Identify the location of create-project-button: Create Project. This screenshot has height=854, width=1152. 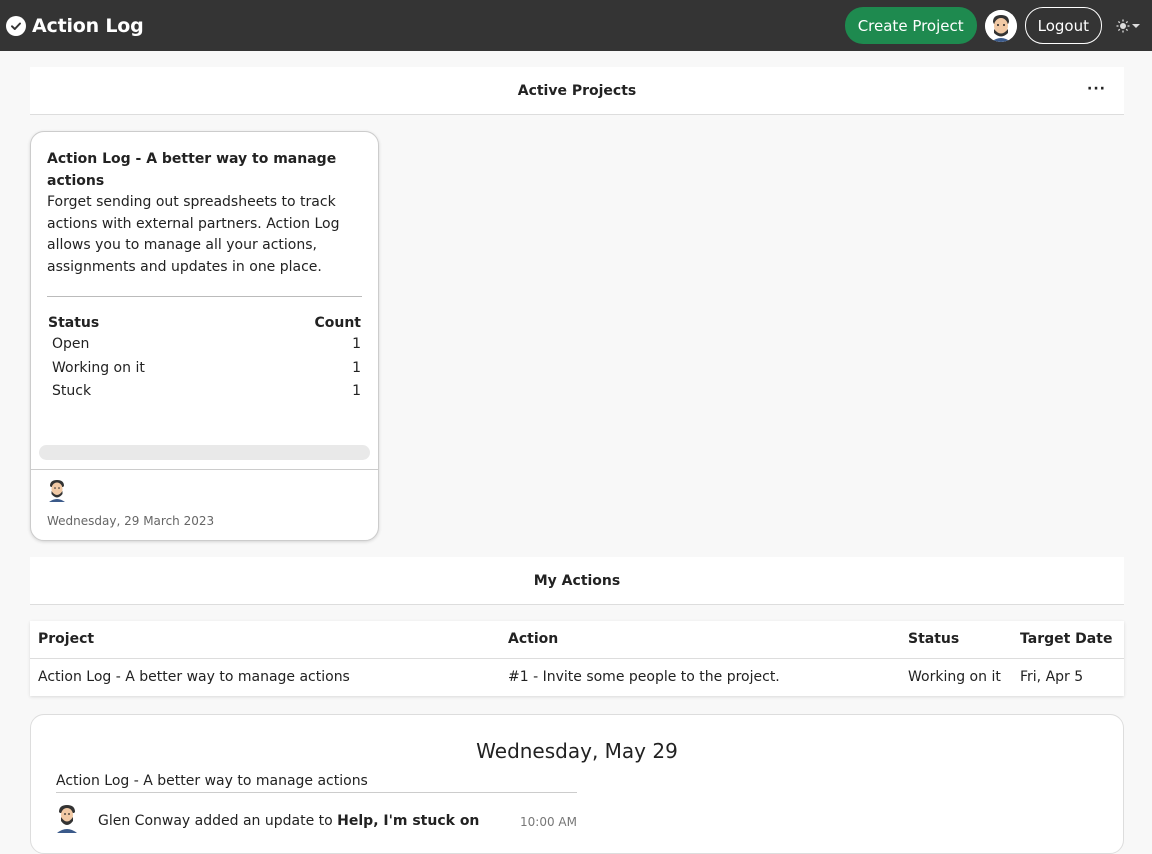
(910, 25).